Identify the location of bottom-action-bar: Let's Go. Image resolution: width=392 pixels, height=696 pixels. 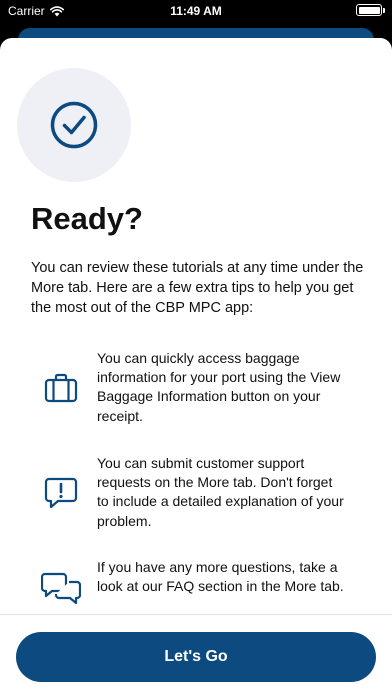
(196, 655).